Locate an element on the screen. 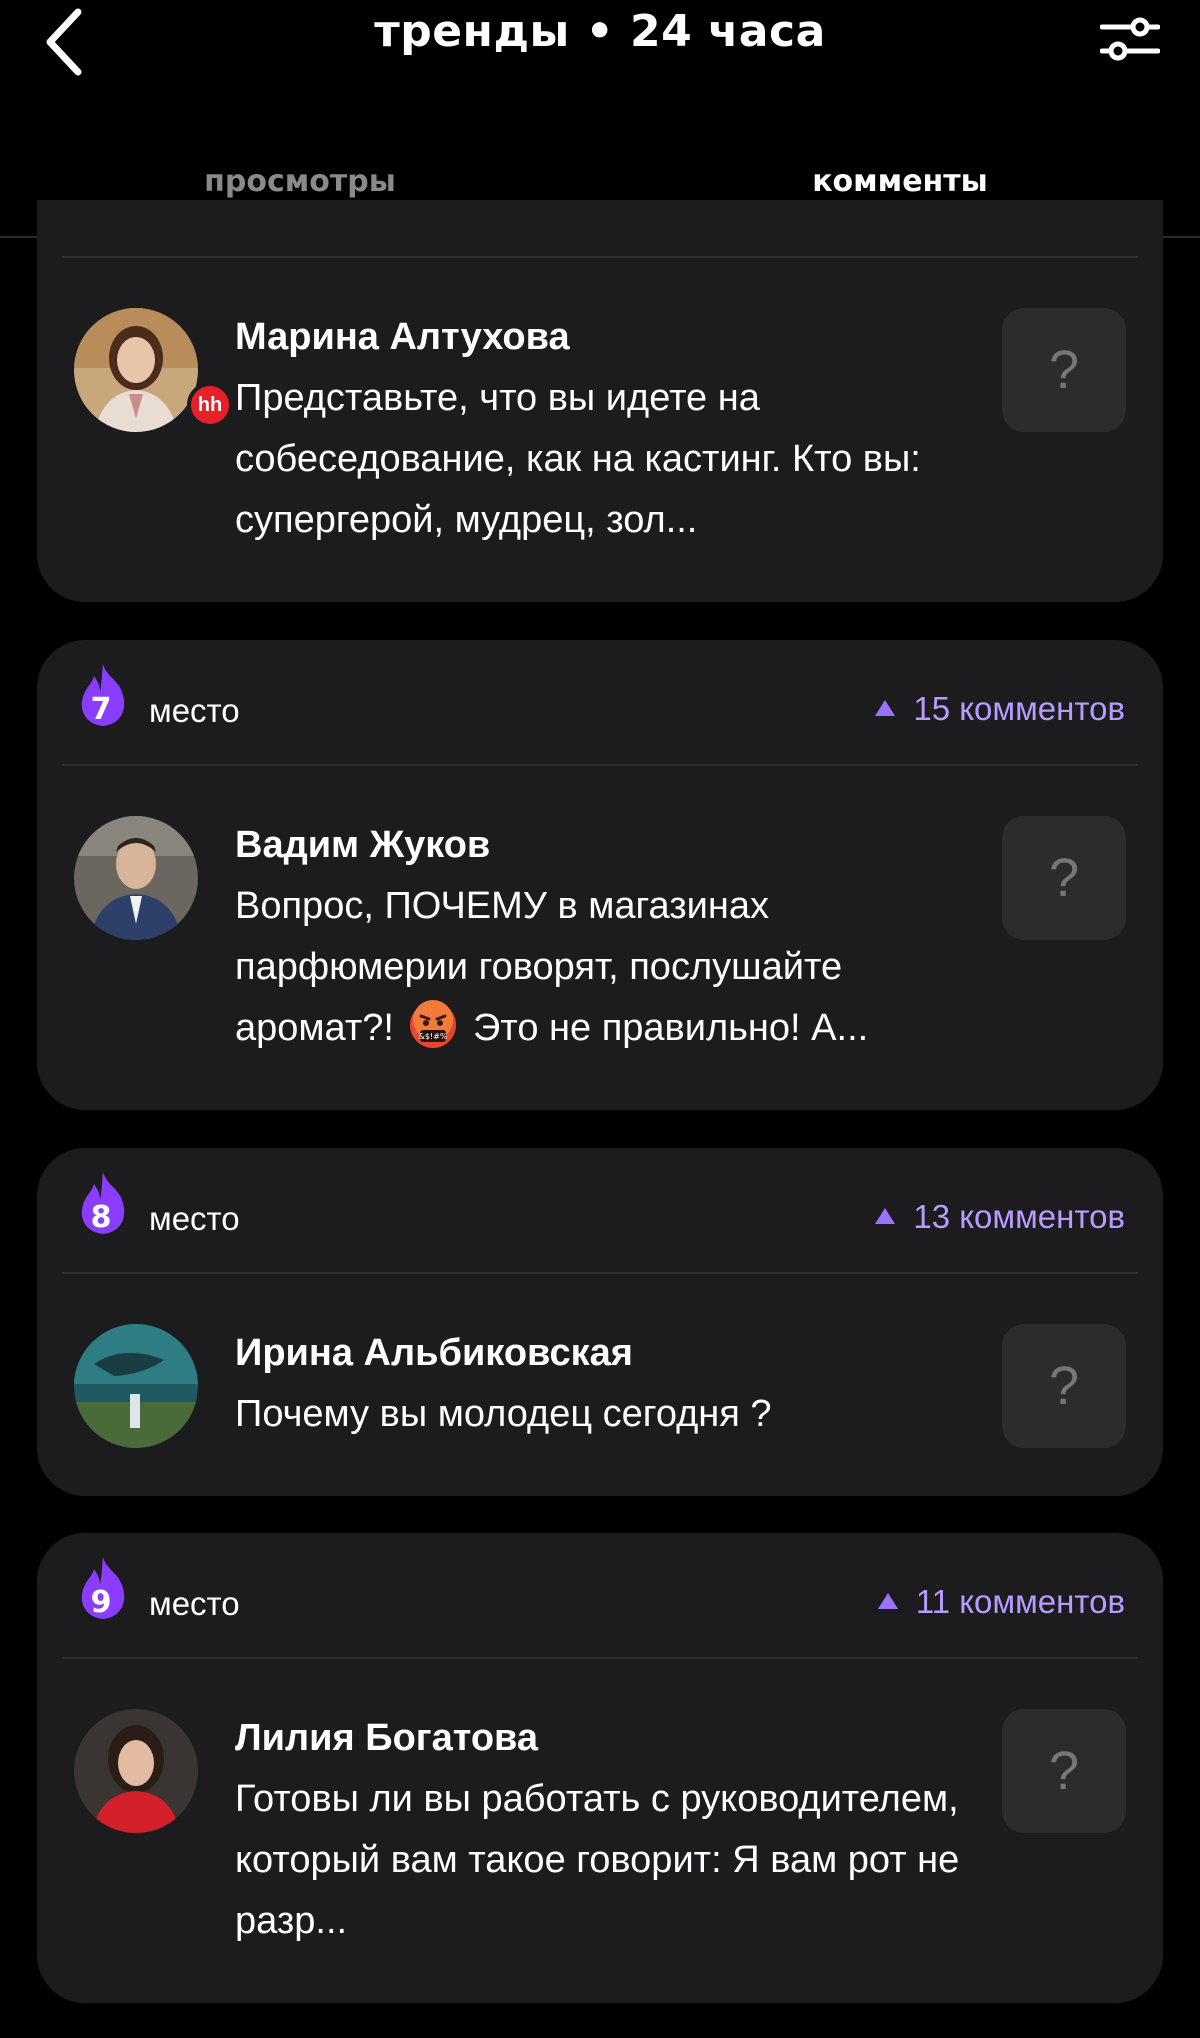  rank-number: 7 is located at coordinates (101, 709).